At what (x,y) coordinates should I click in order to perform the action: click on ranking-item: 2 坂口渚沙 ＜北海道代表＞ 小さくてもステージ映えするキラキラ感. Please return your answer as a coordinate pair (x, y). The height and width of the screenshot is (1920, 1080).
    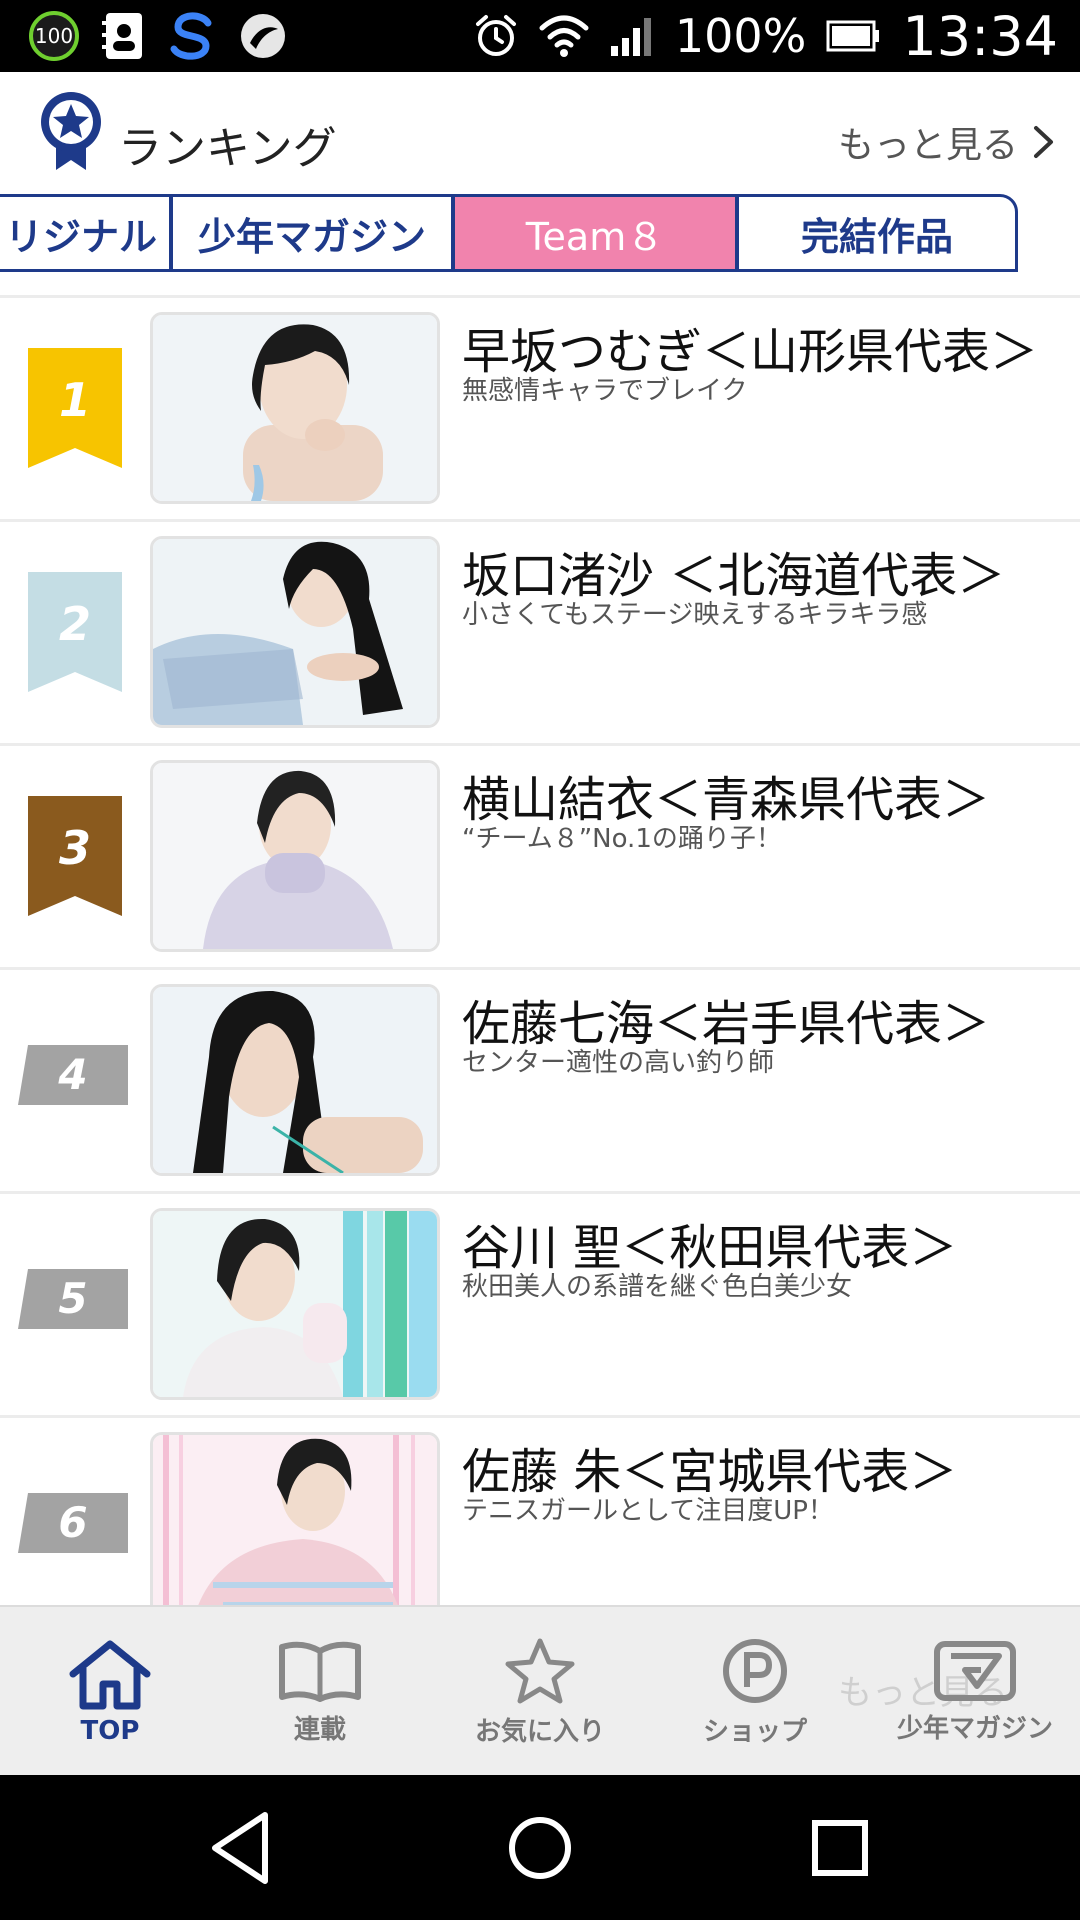
    Looking at the image, I should click on (540, 629).